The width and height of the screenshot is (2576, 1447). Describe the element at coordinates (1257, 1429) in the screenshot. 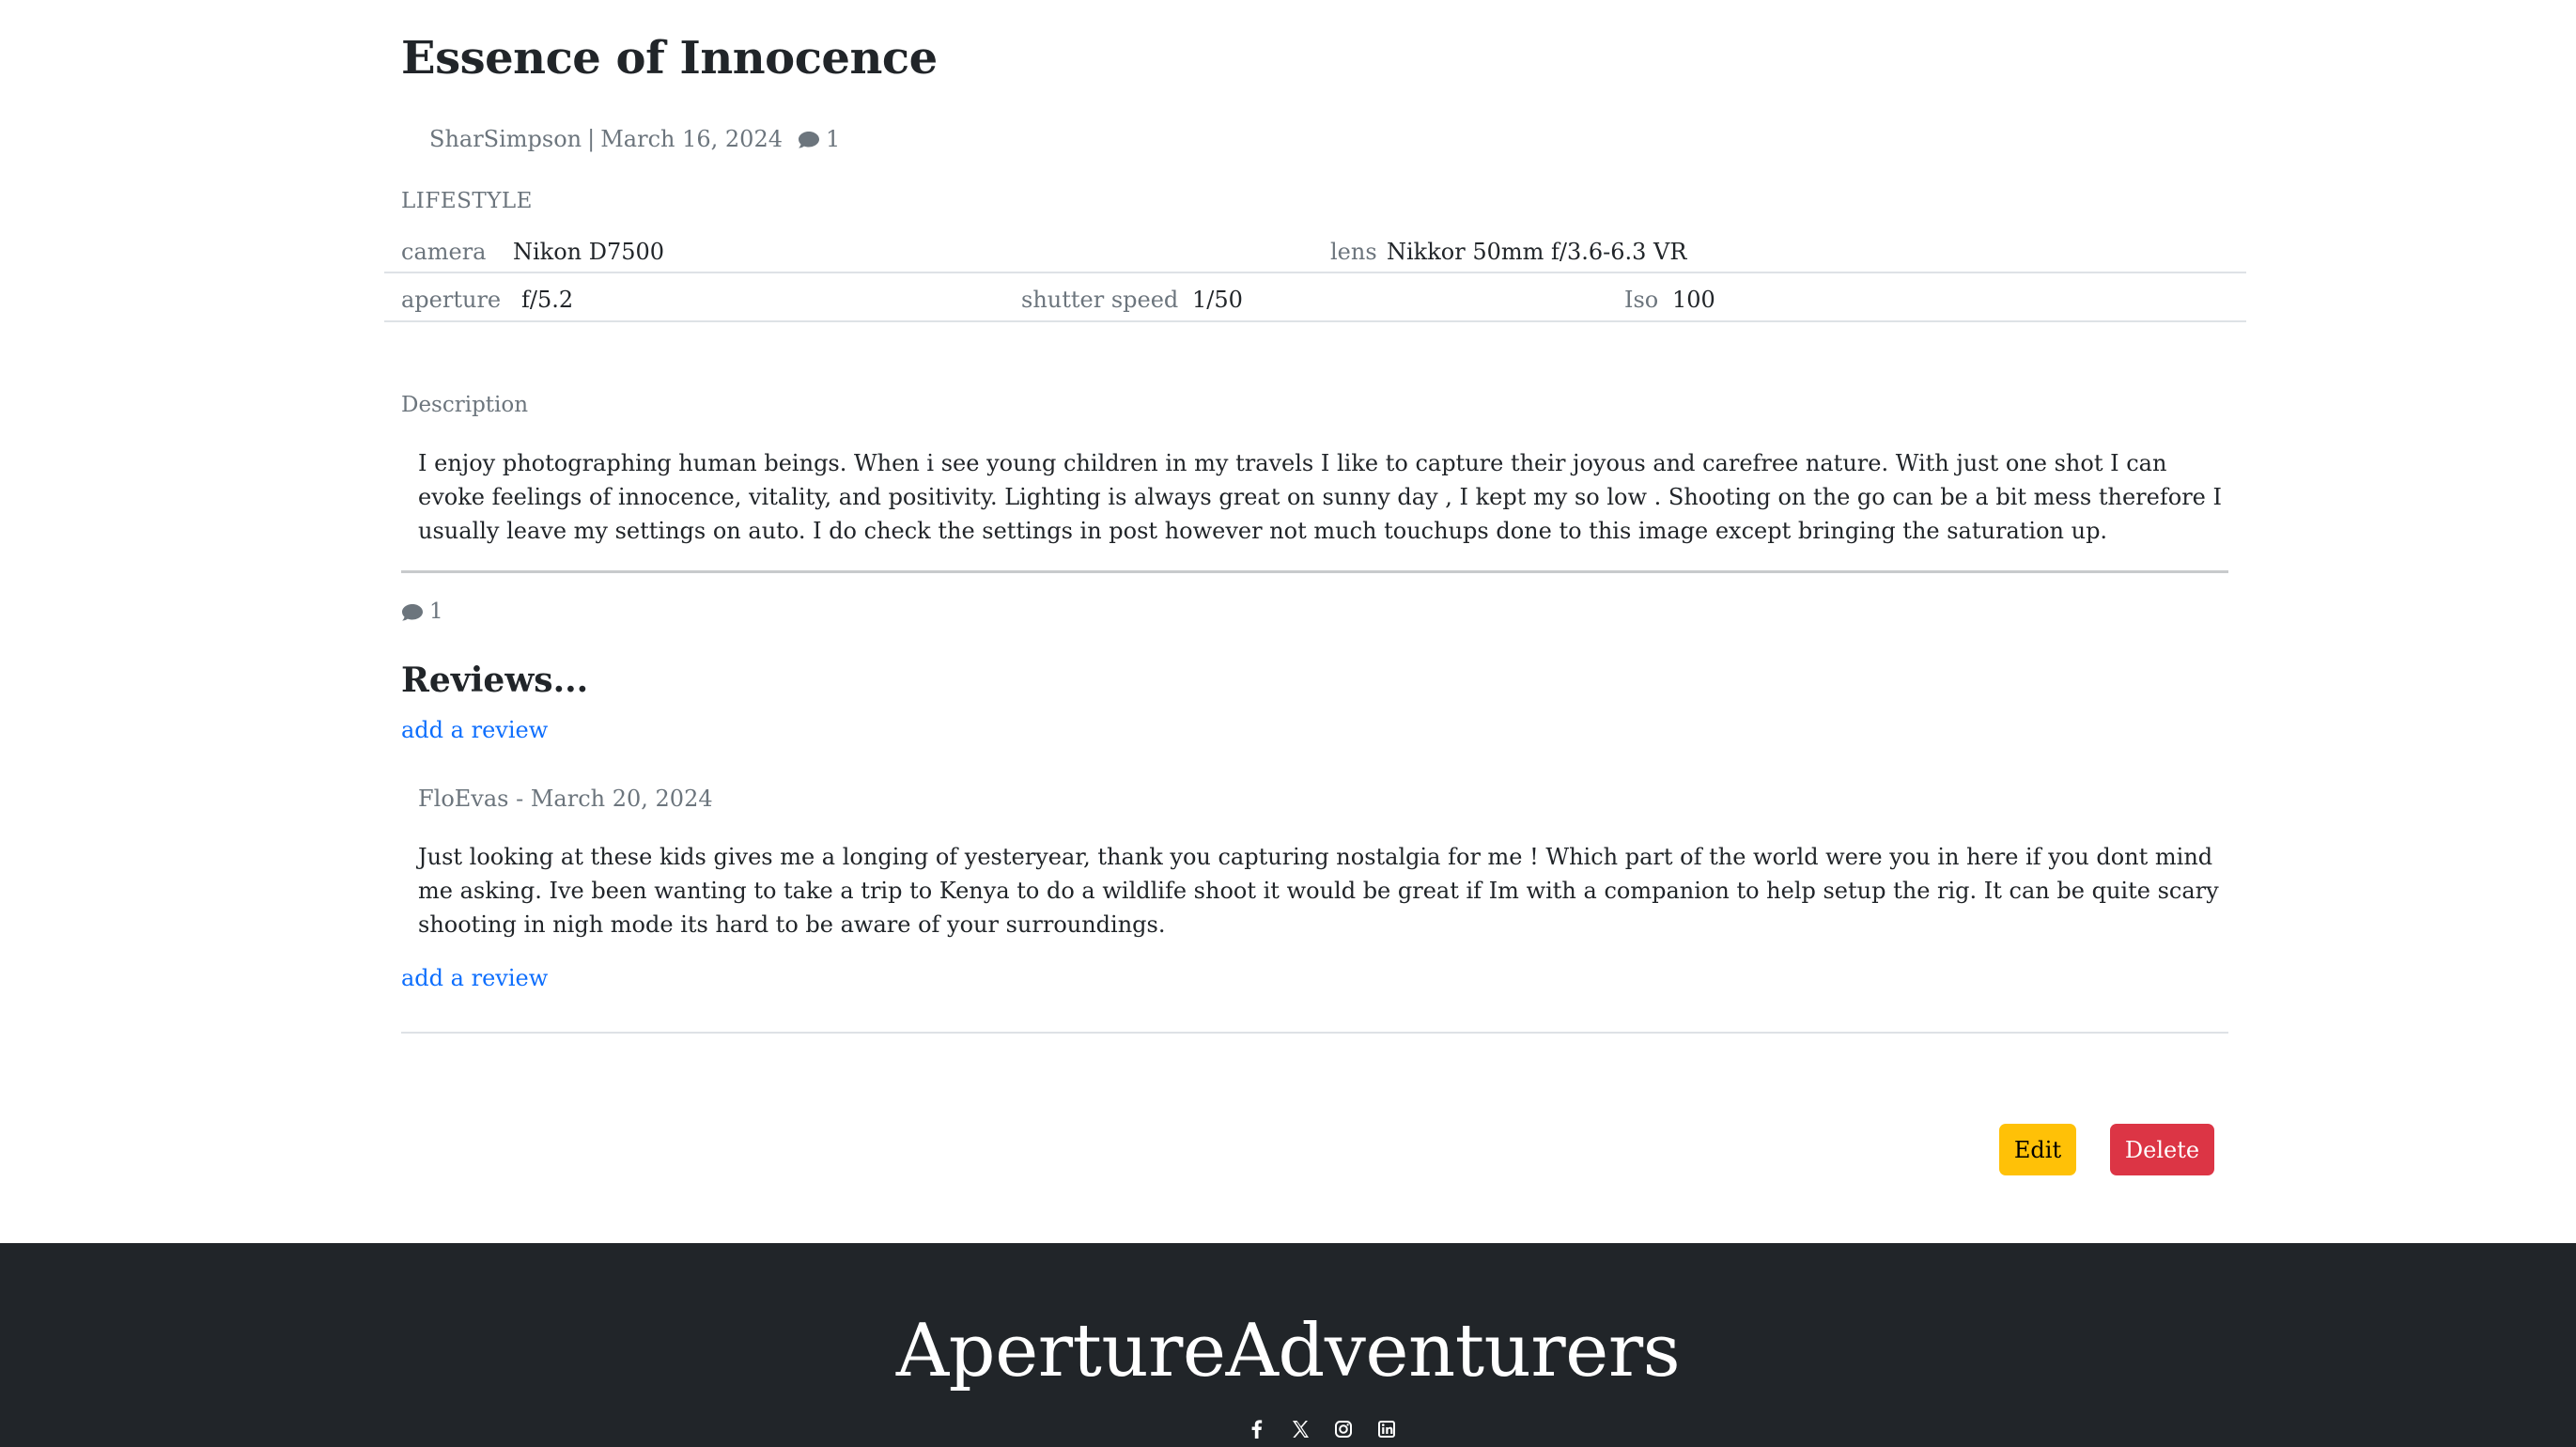

I see `facebook-icon` at that location.